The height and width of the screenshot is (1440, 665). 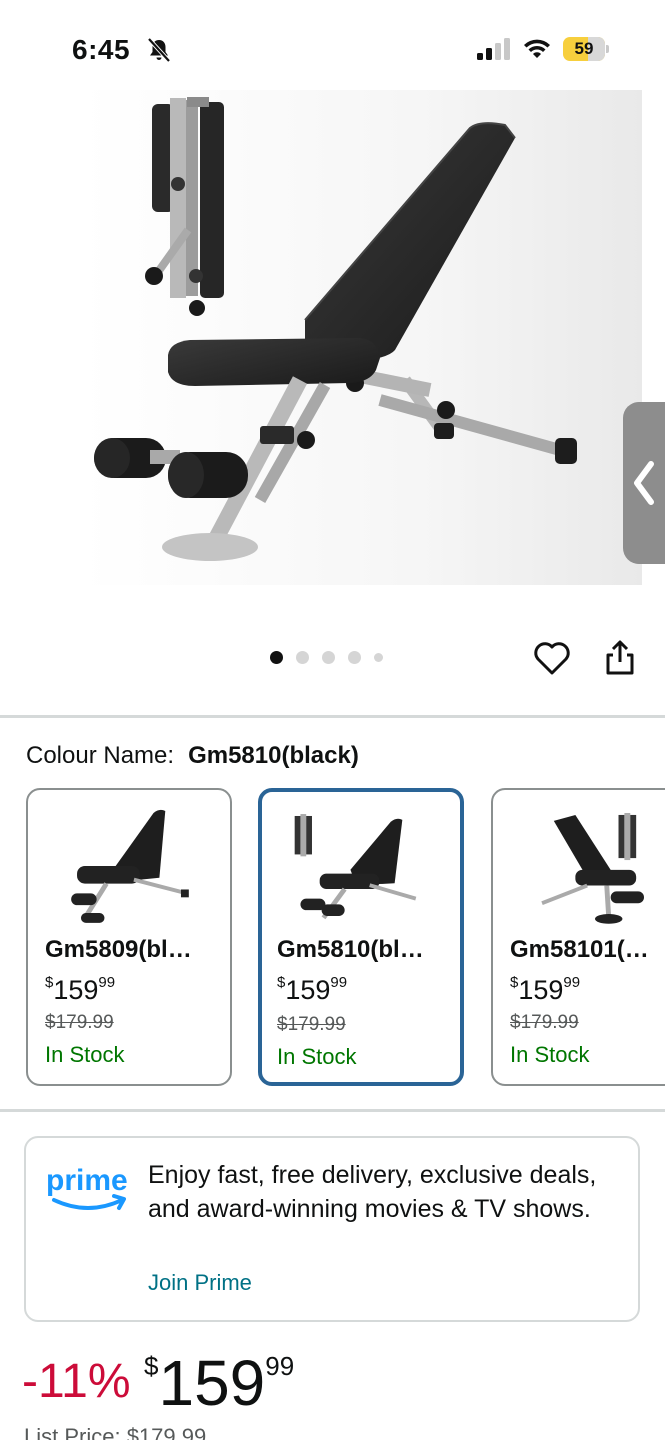 What do you see at coordinates (100, 755) in the screenshot?
I see `colour-name-label: Colour Name:` at bounding box center [100, 755].